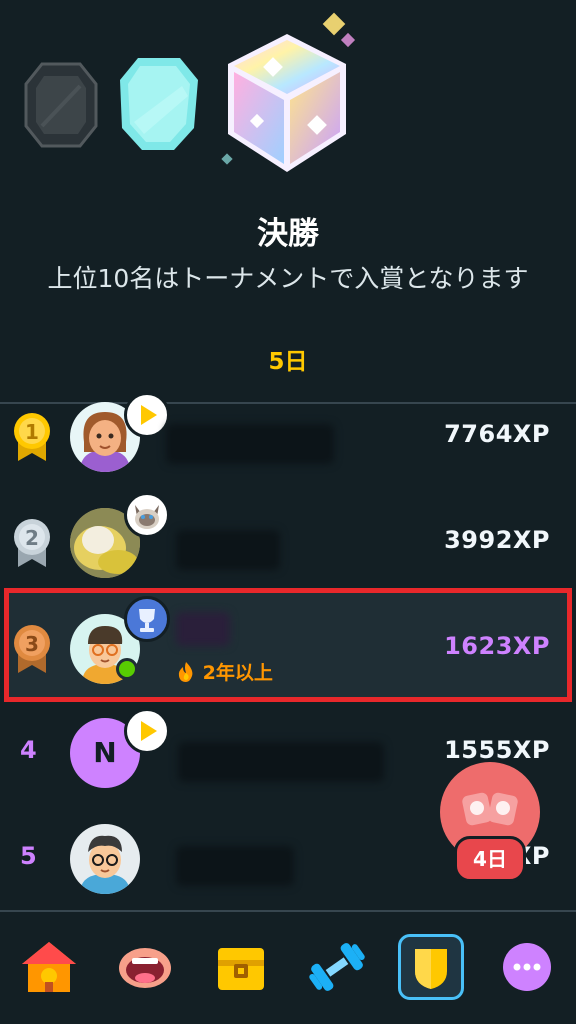  Describe the element at coordinates (147, 515) in the screenshot. I see `cat-badge` at that location.